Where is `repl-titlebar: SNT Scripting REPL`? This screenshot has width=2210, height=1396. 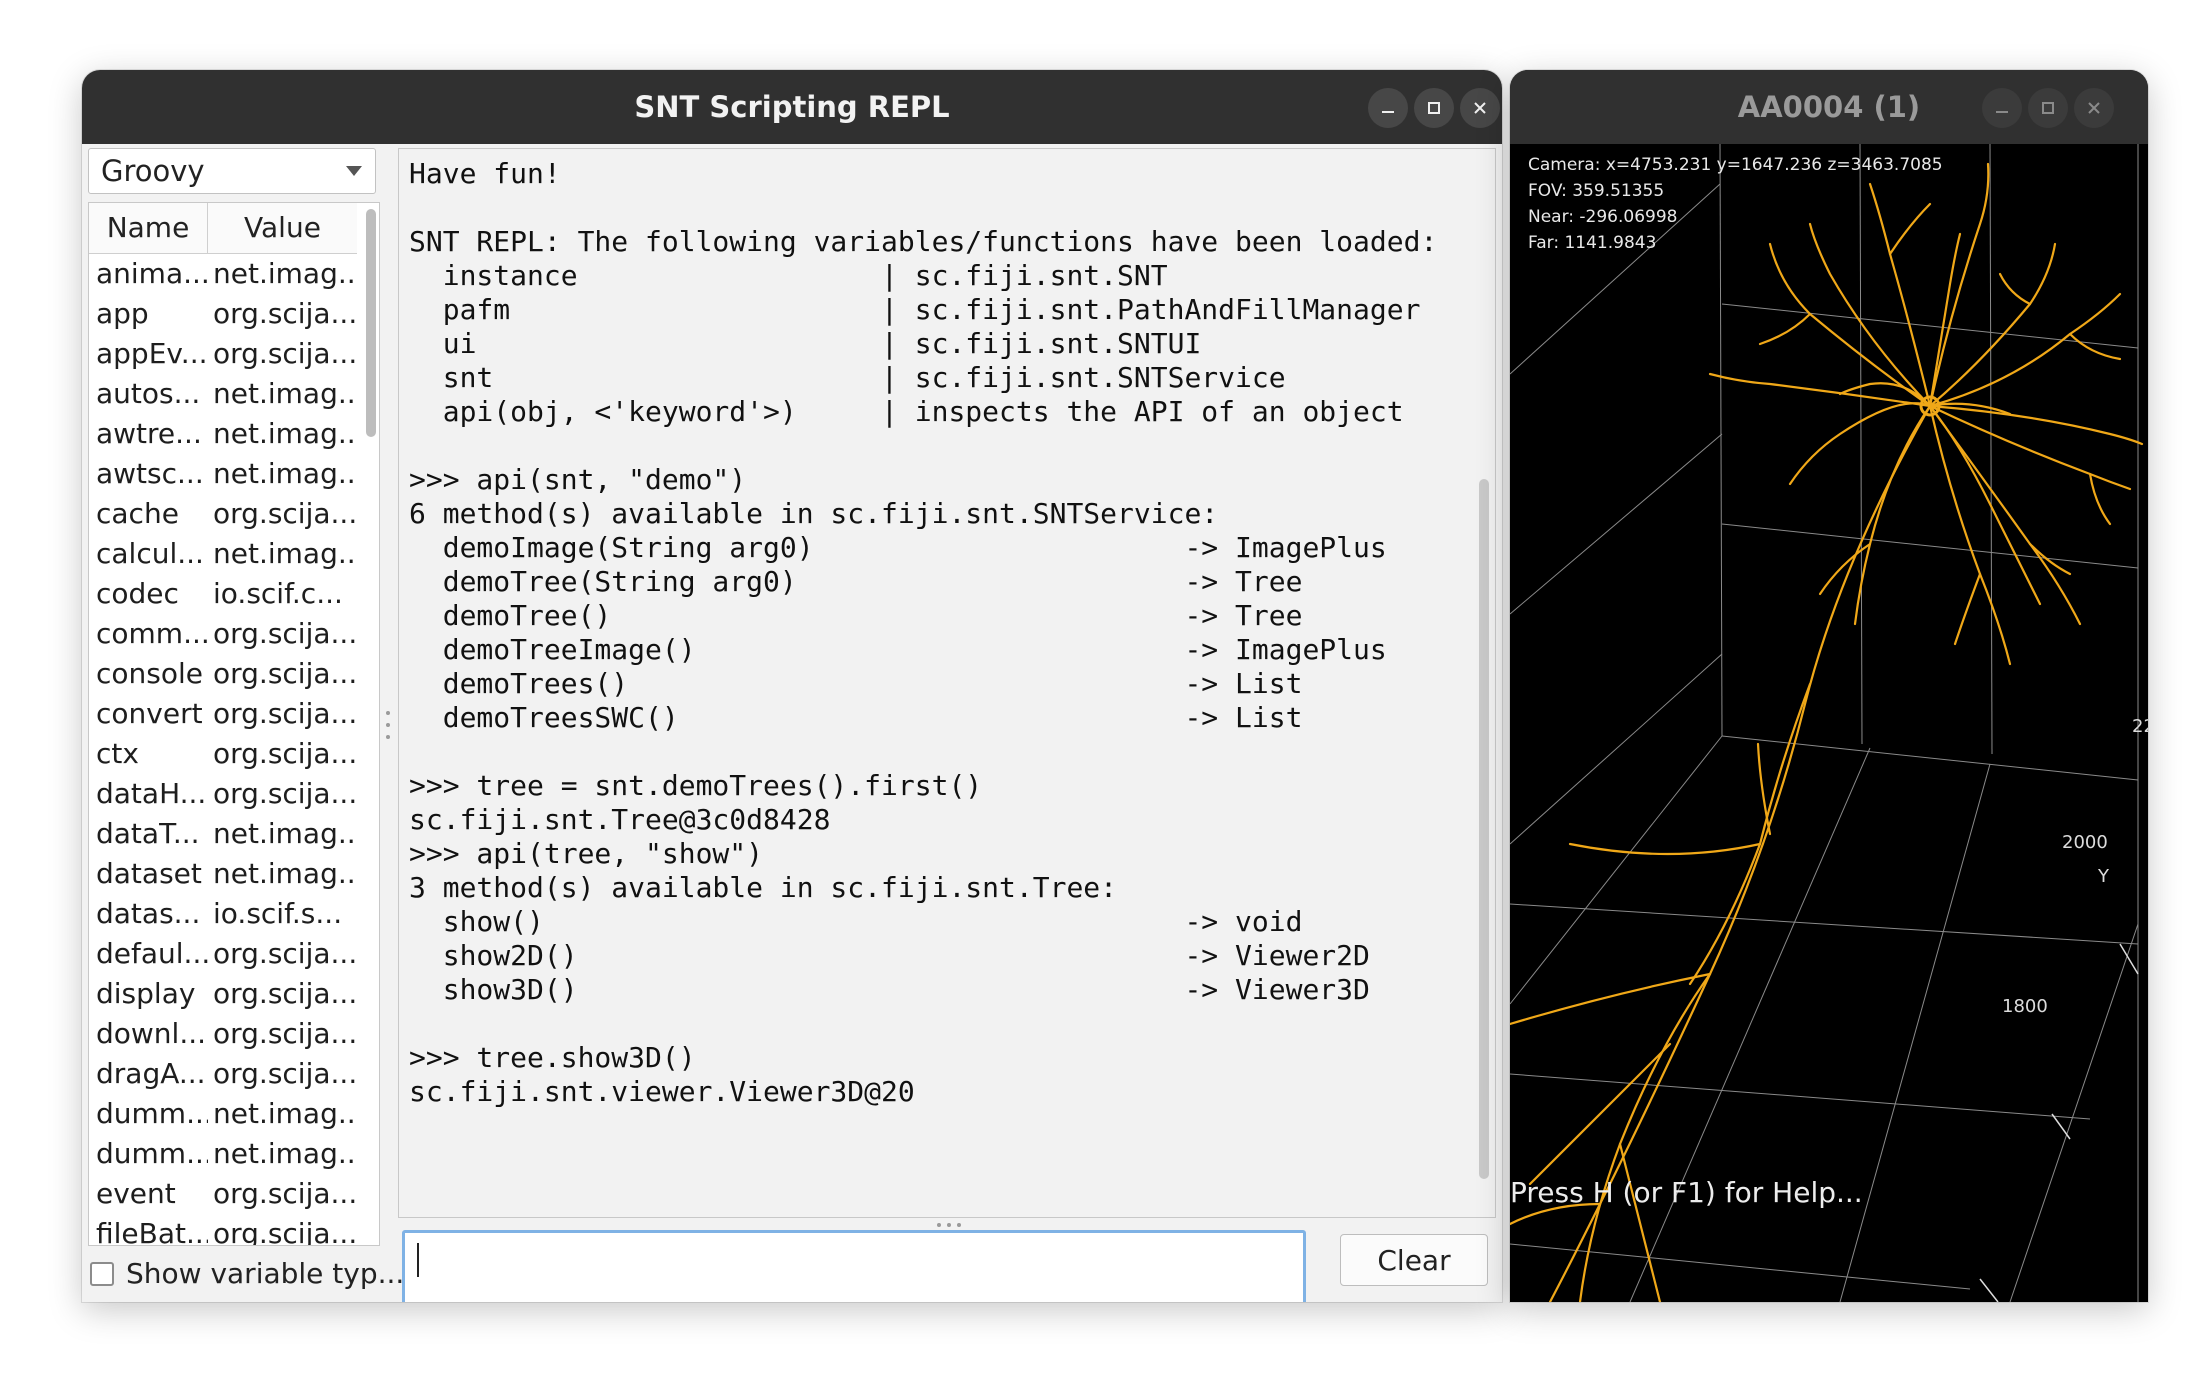
repl-titlebar: SNT Scripting REPL is located at coordinates (792, 107).